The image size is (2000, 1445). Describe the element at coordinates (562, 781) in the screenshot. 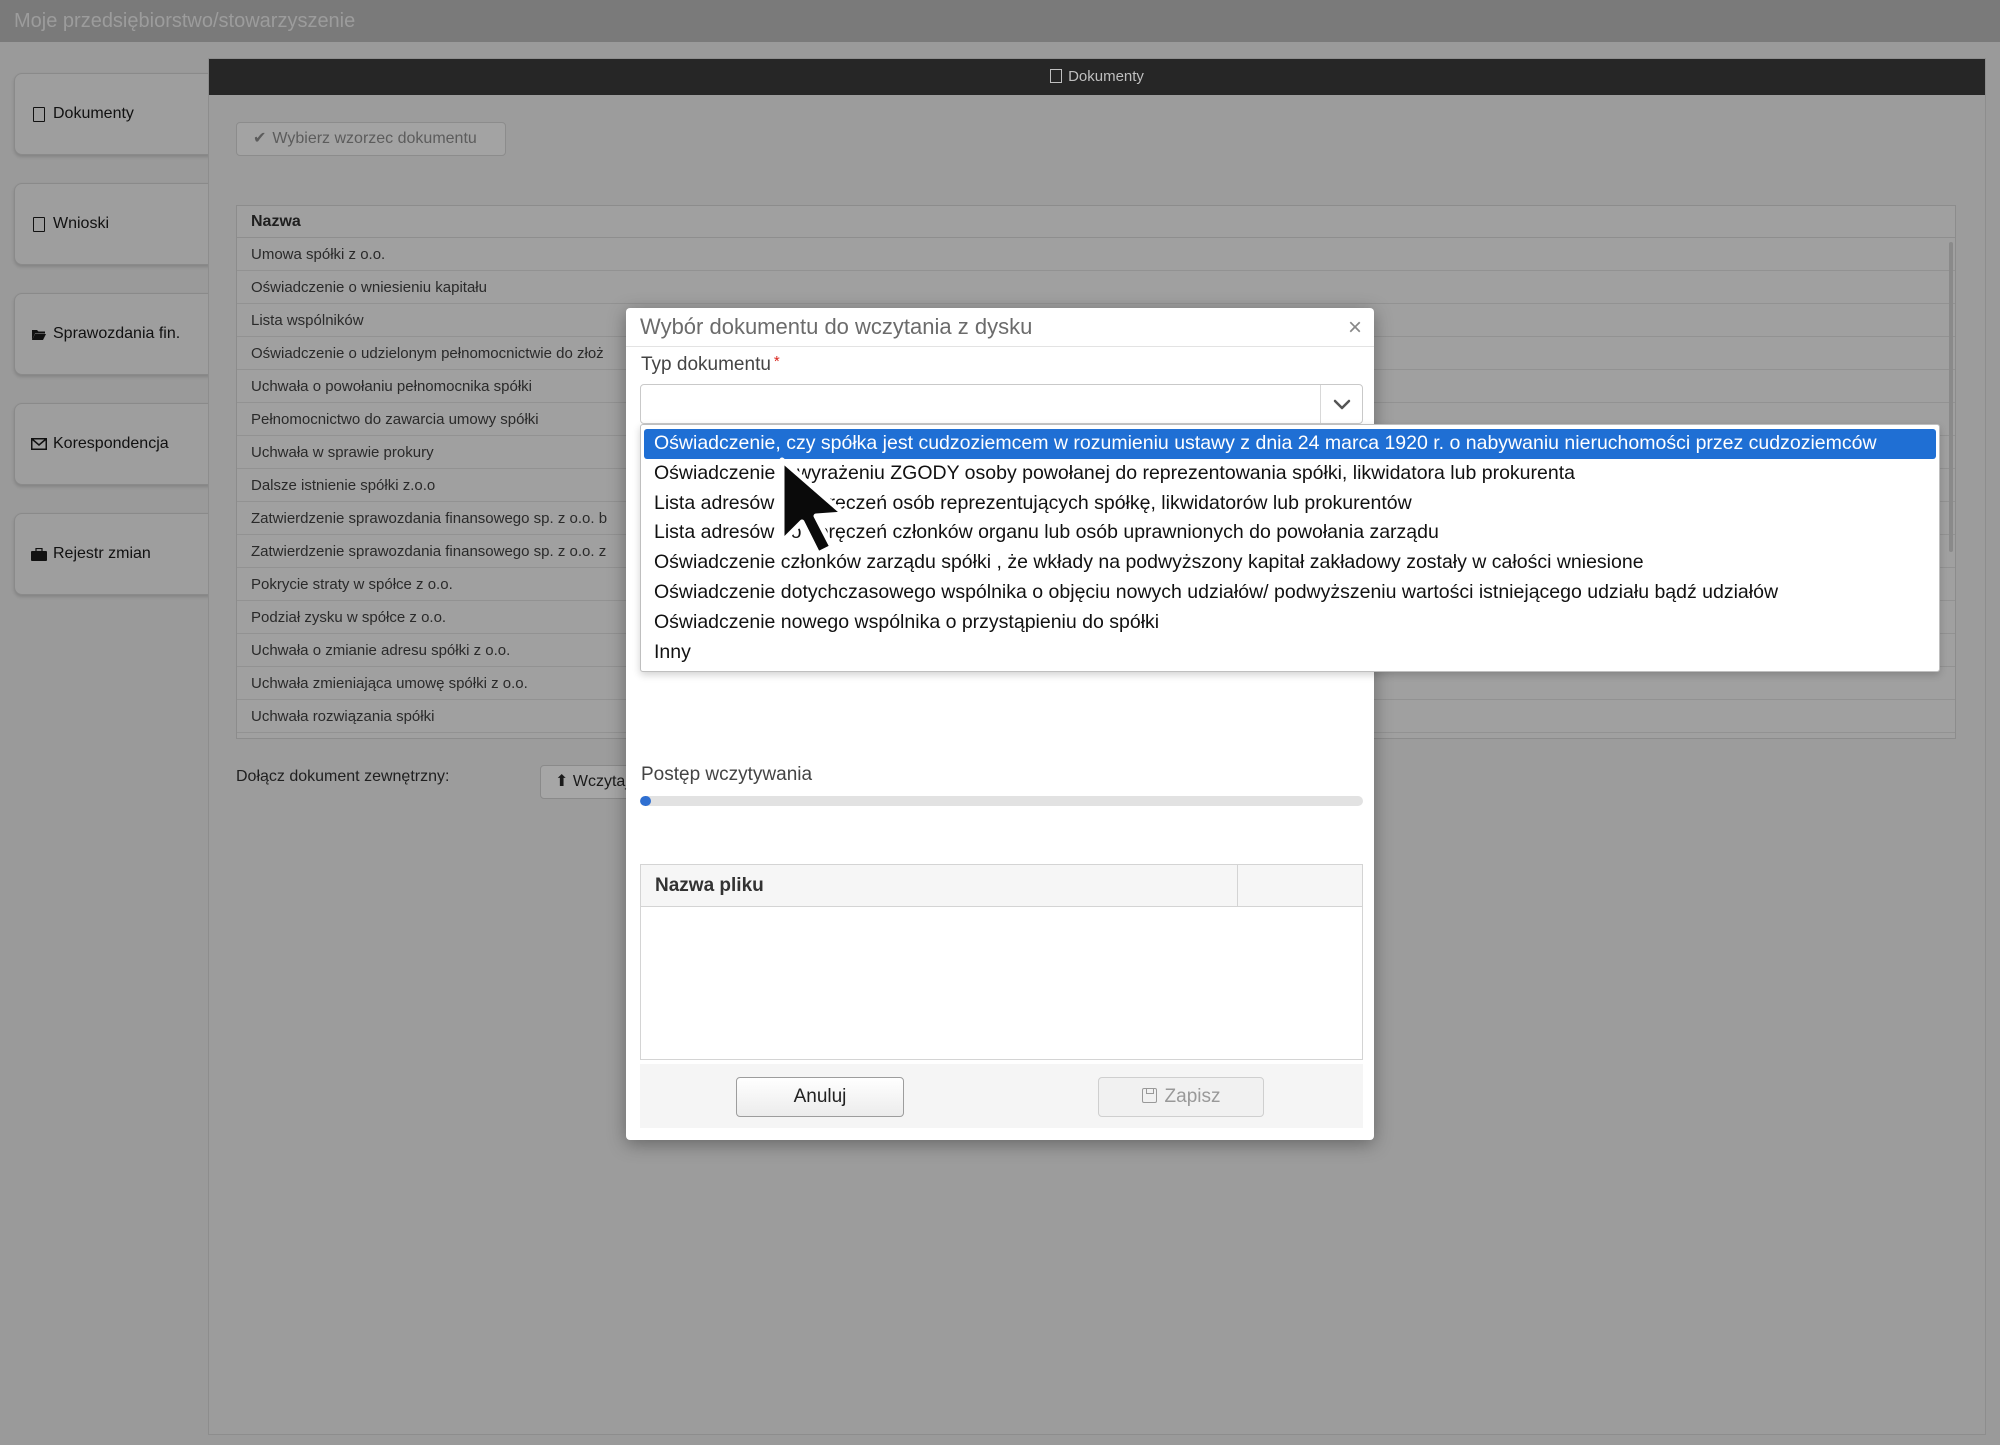

I see `upload-icon: ⬆` at that location.